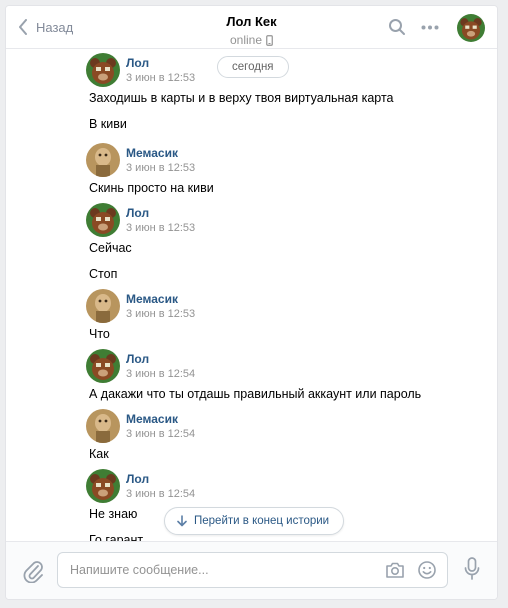 This screenshot has height=608, width=508. I want to click on search-icon, so click(397, 27).